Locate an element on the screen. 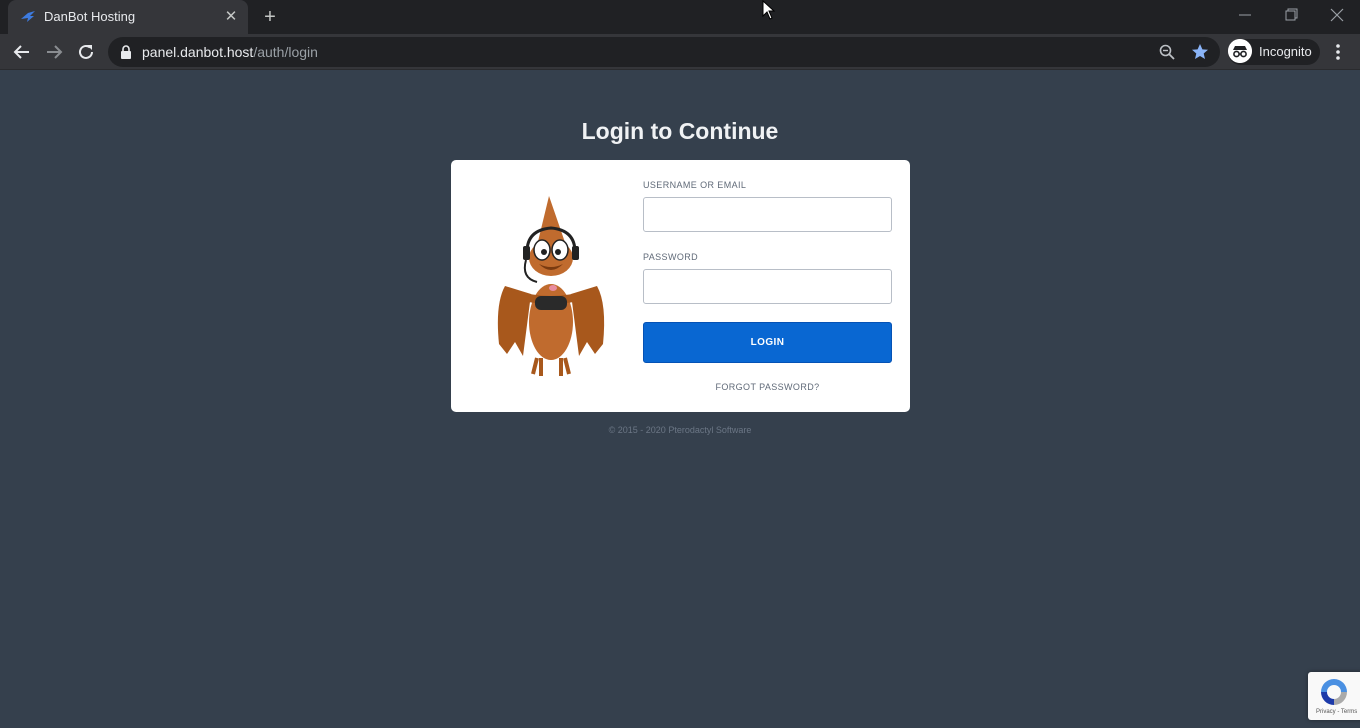  recaptcha-badge: Privacy - Terms is located at coordinates (1334, 696).